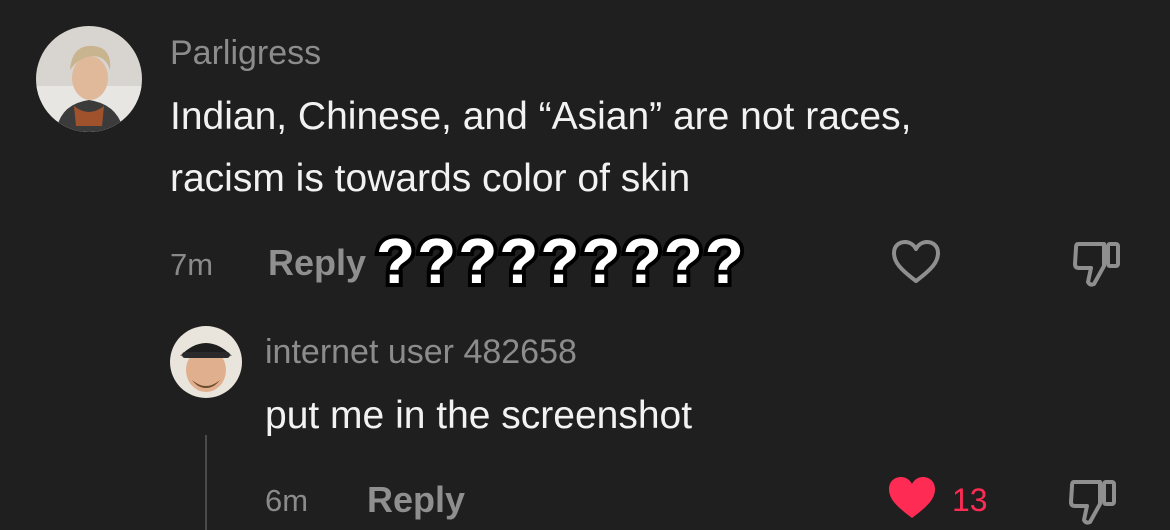 Image resolution: width=1170 pixels, height=530 pixels. I want to click on reply-button: Reply, so click(317, 263).